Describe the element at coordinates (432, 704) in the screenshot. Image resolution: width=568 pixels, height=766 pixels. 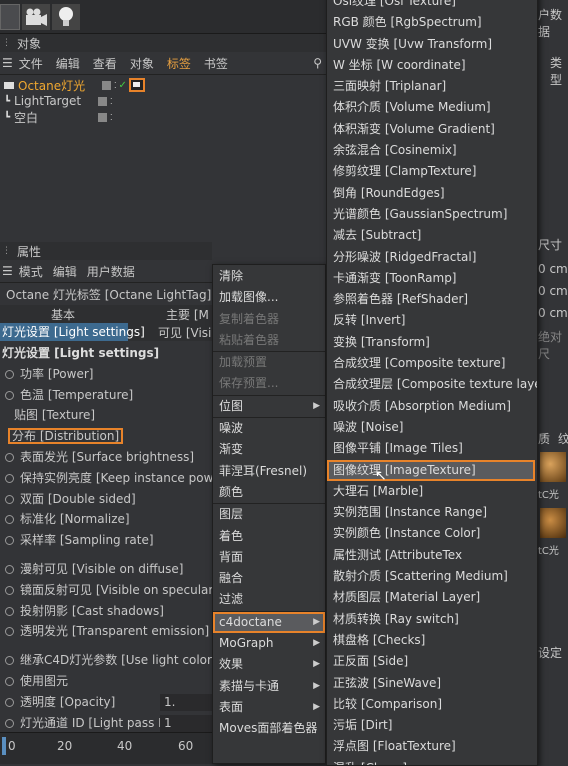
I see `submenu-item-comparison: 比较 [Comparison]` at that location.